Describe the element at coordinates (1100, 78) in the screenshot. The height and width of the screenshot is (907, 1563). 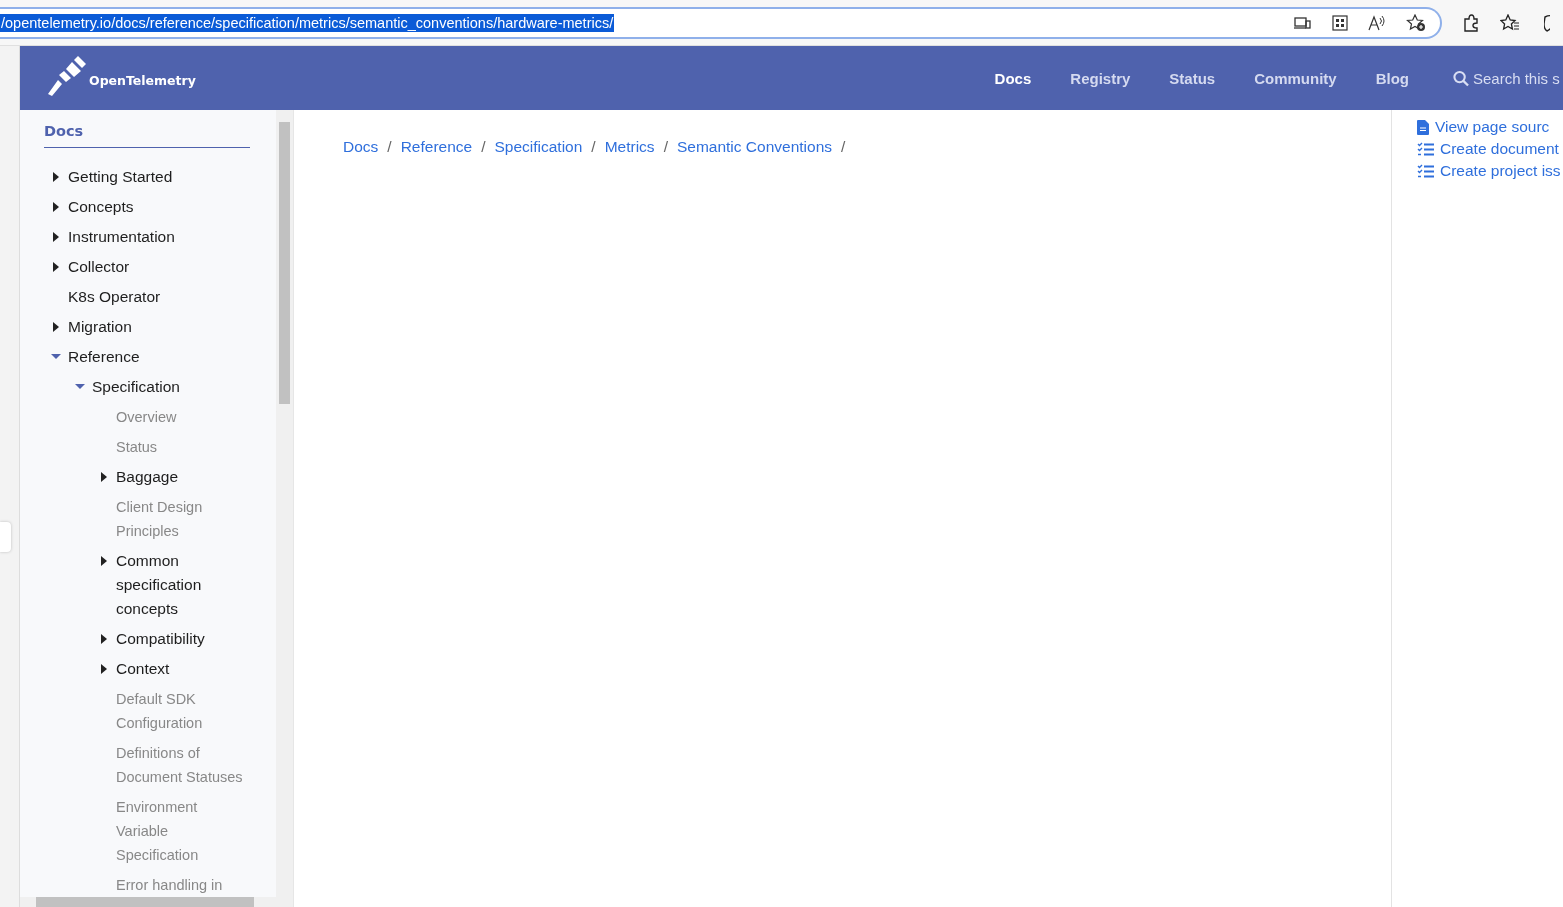
I see `nav-link: Registry` at that location.